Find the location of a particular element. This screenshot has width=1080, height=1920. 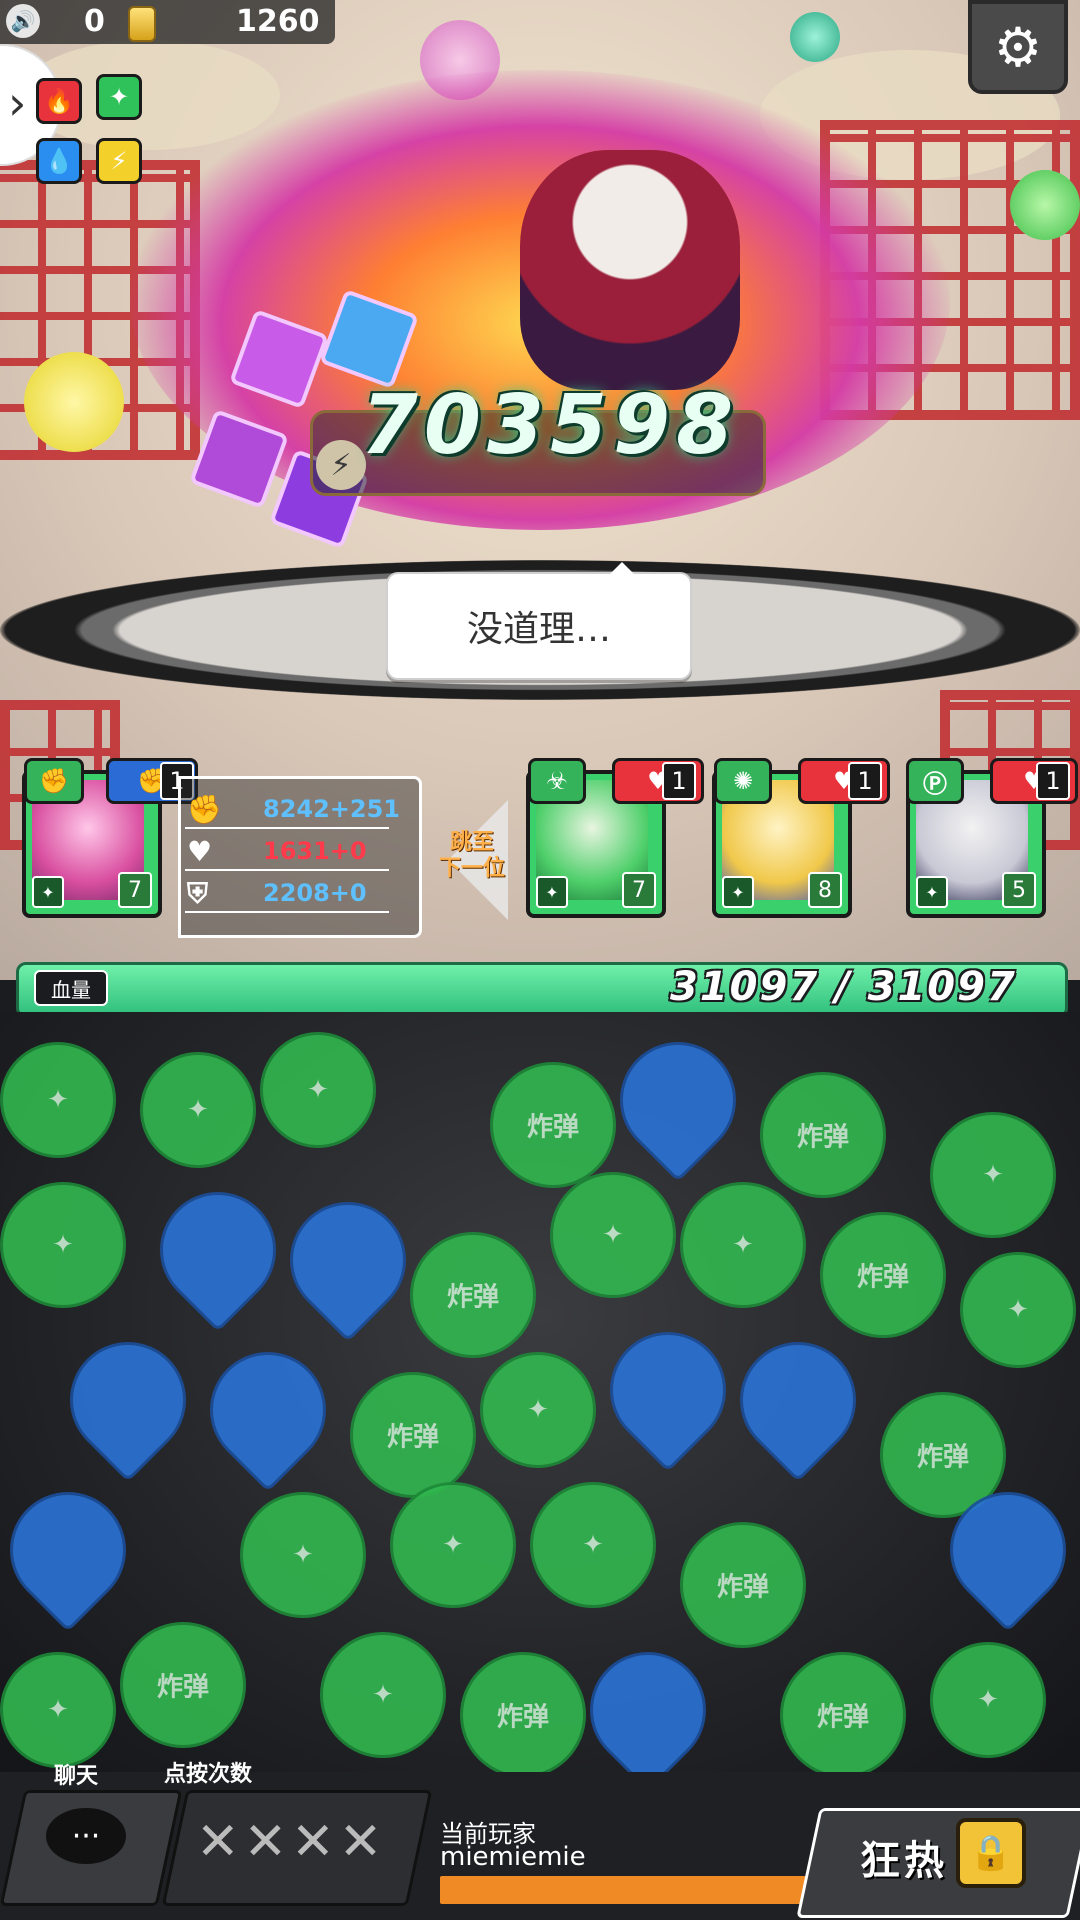

burst-icon: ✺ is located at coordinates (743, 781).